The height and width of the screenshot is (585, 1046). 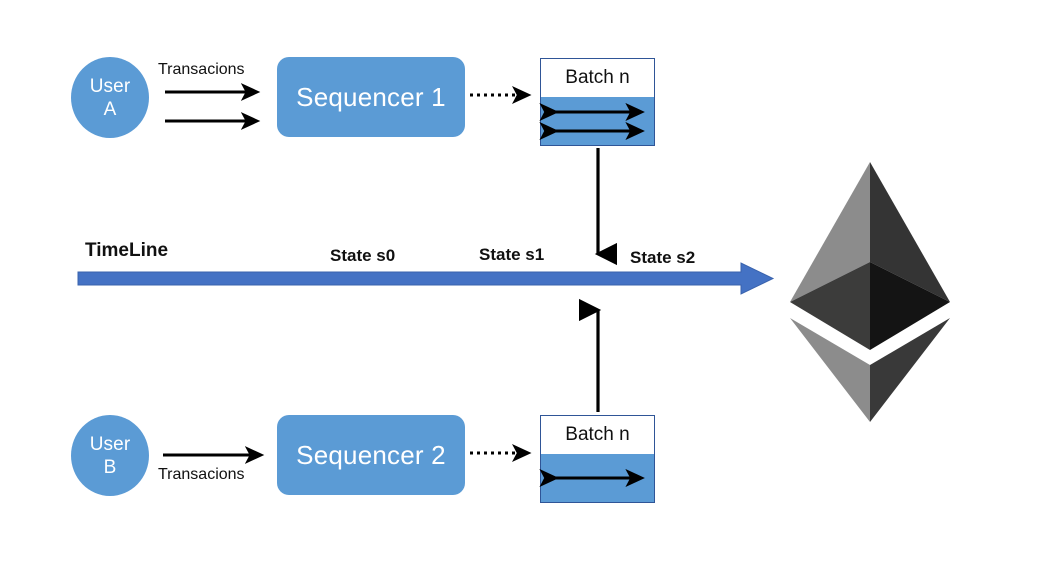 I want to click on batch-top-to-timeline-arrow, so click(x=606, y=207).